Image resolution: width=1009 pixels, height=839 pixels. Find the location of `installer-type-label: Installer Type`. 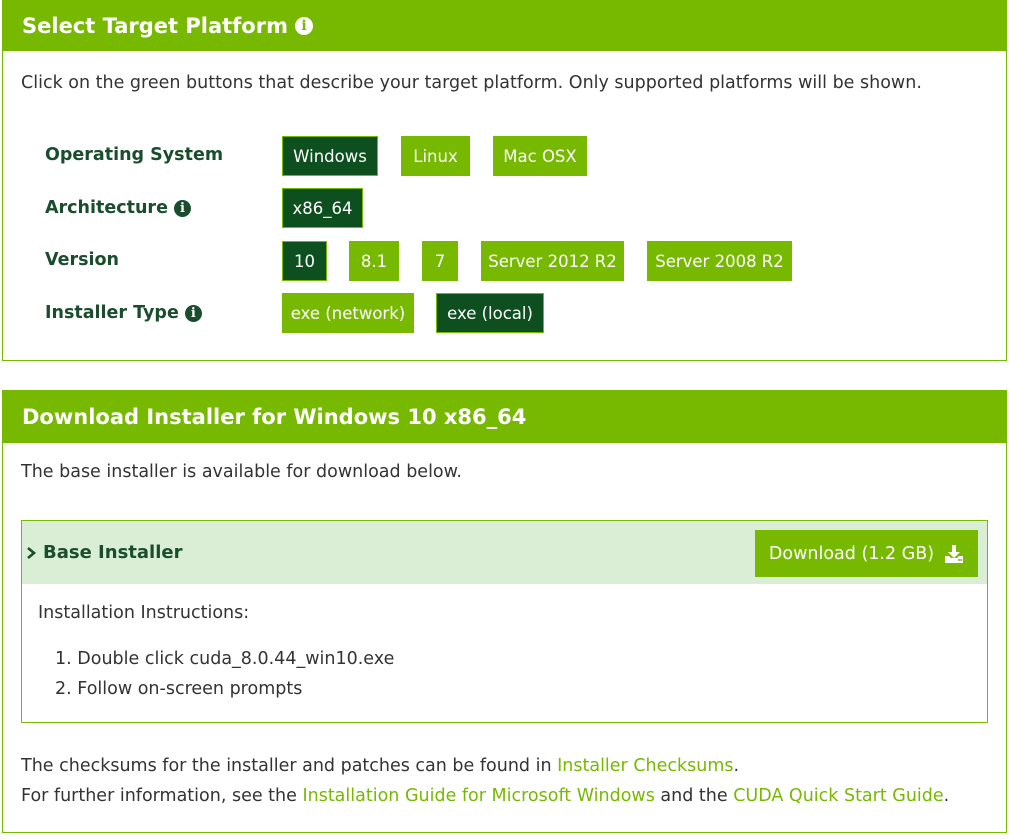

installer-type-label: Installer Type is located at coordinates (123, 313).